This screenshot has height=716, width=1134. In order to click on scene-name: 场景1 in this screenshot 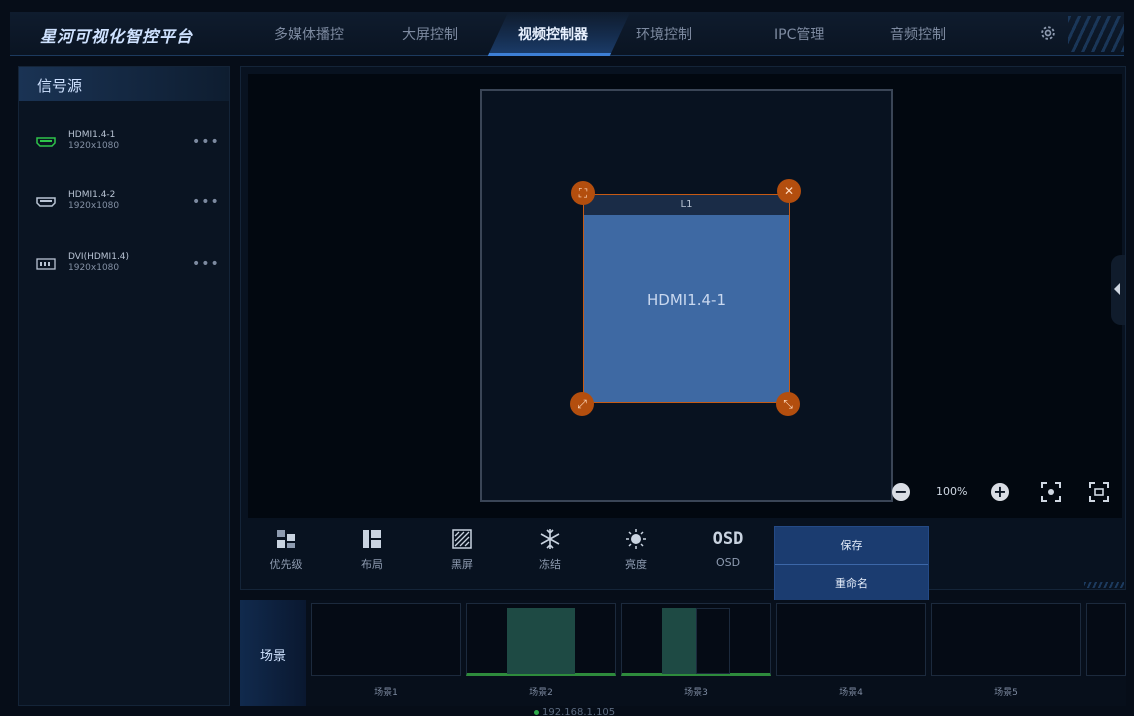, I will do `click(386, 693)`.